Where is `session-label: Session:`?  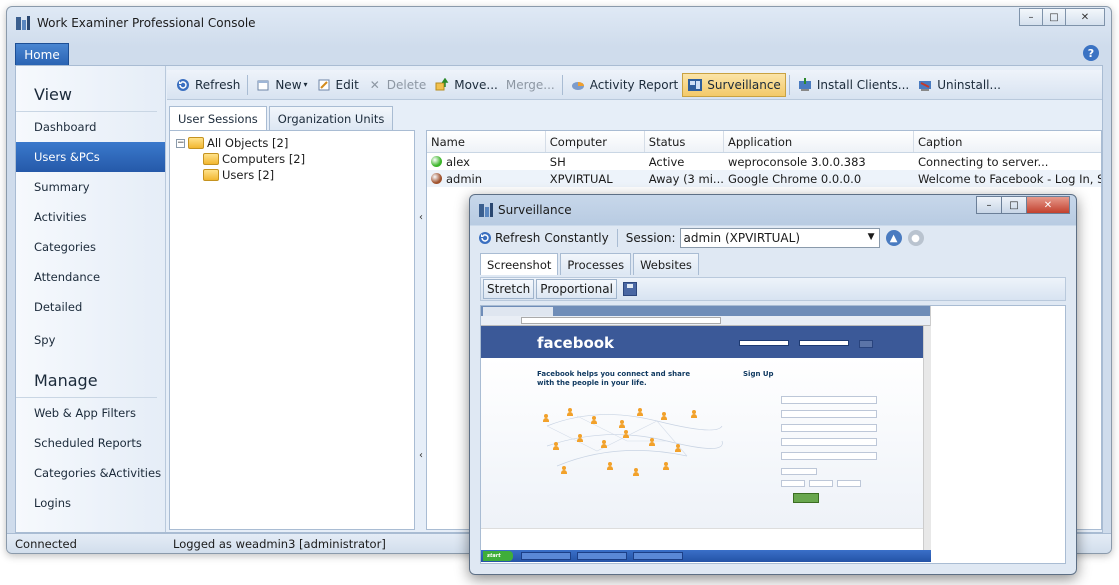
session-label: Session: is located at coordinates (650, 238).